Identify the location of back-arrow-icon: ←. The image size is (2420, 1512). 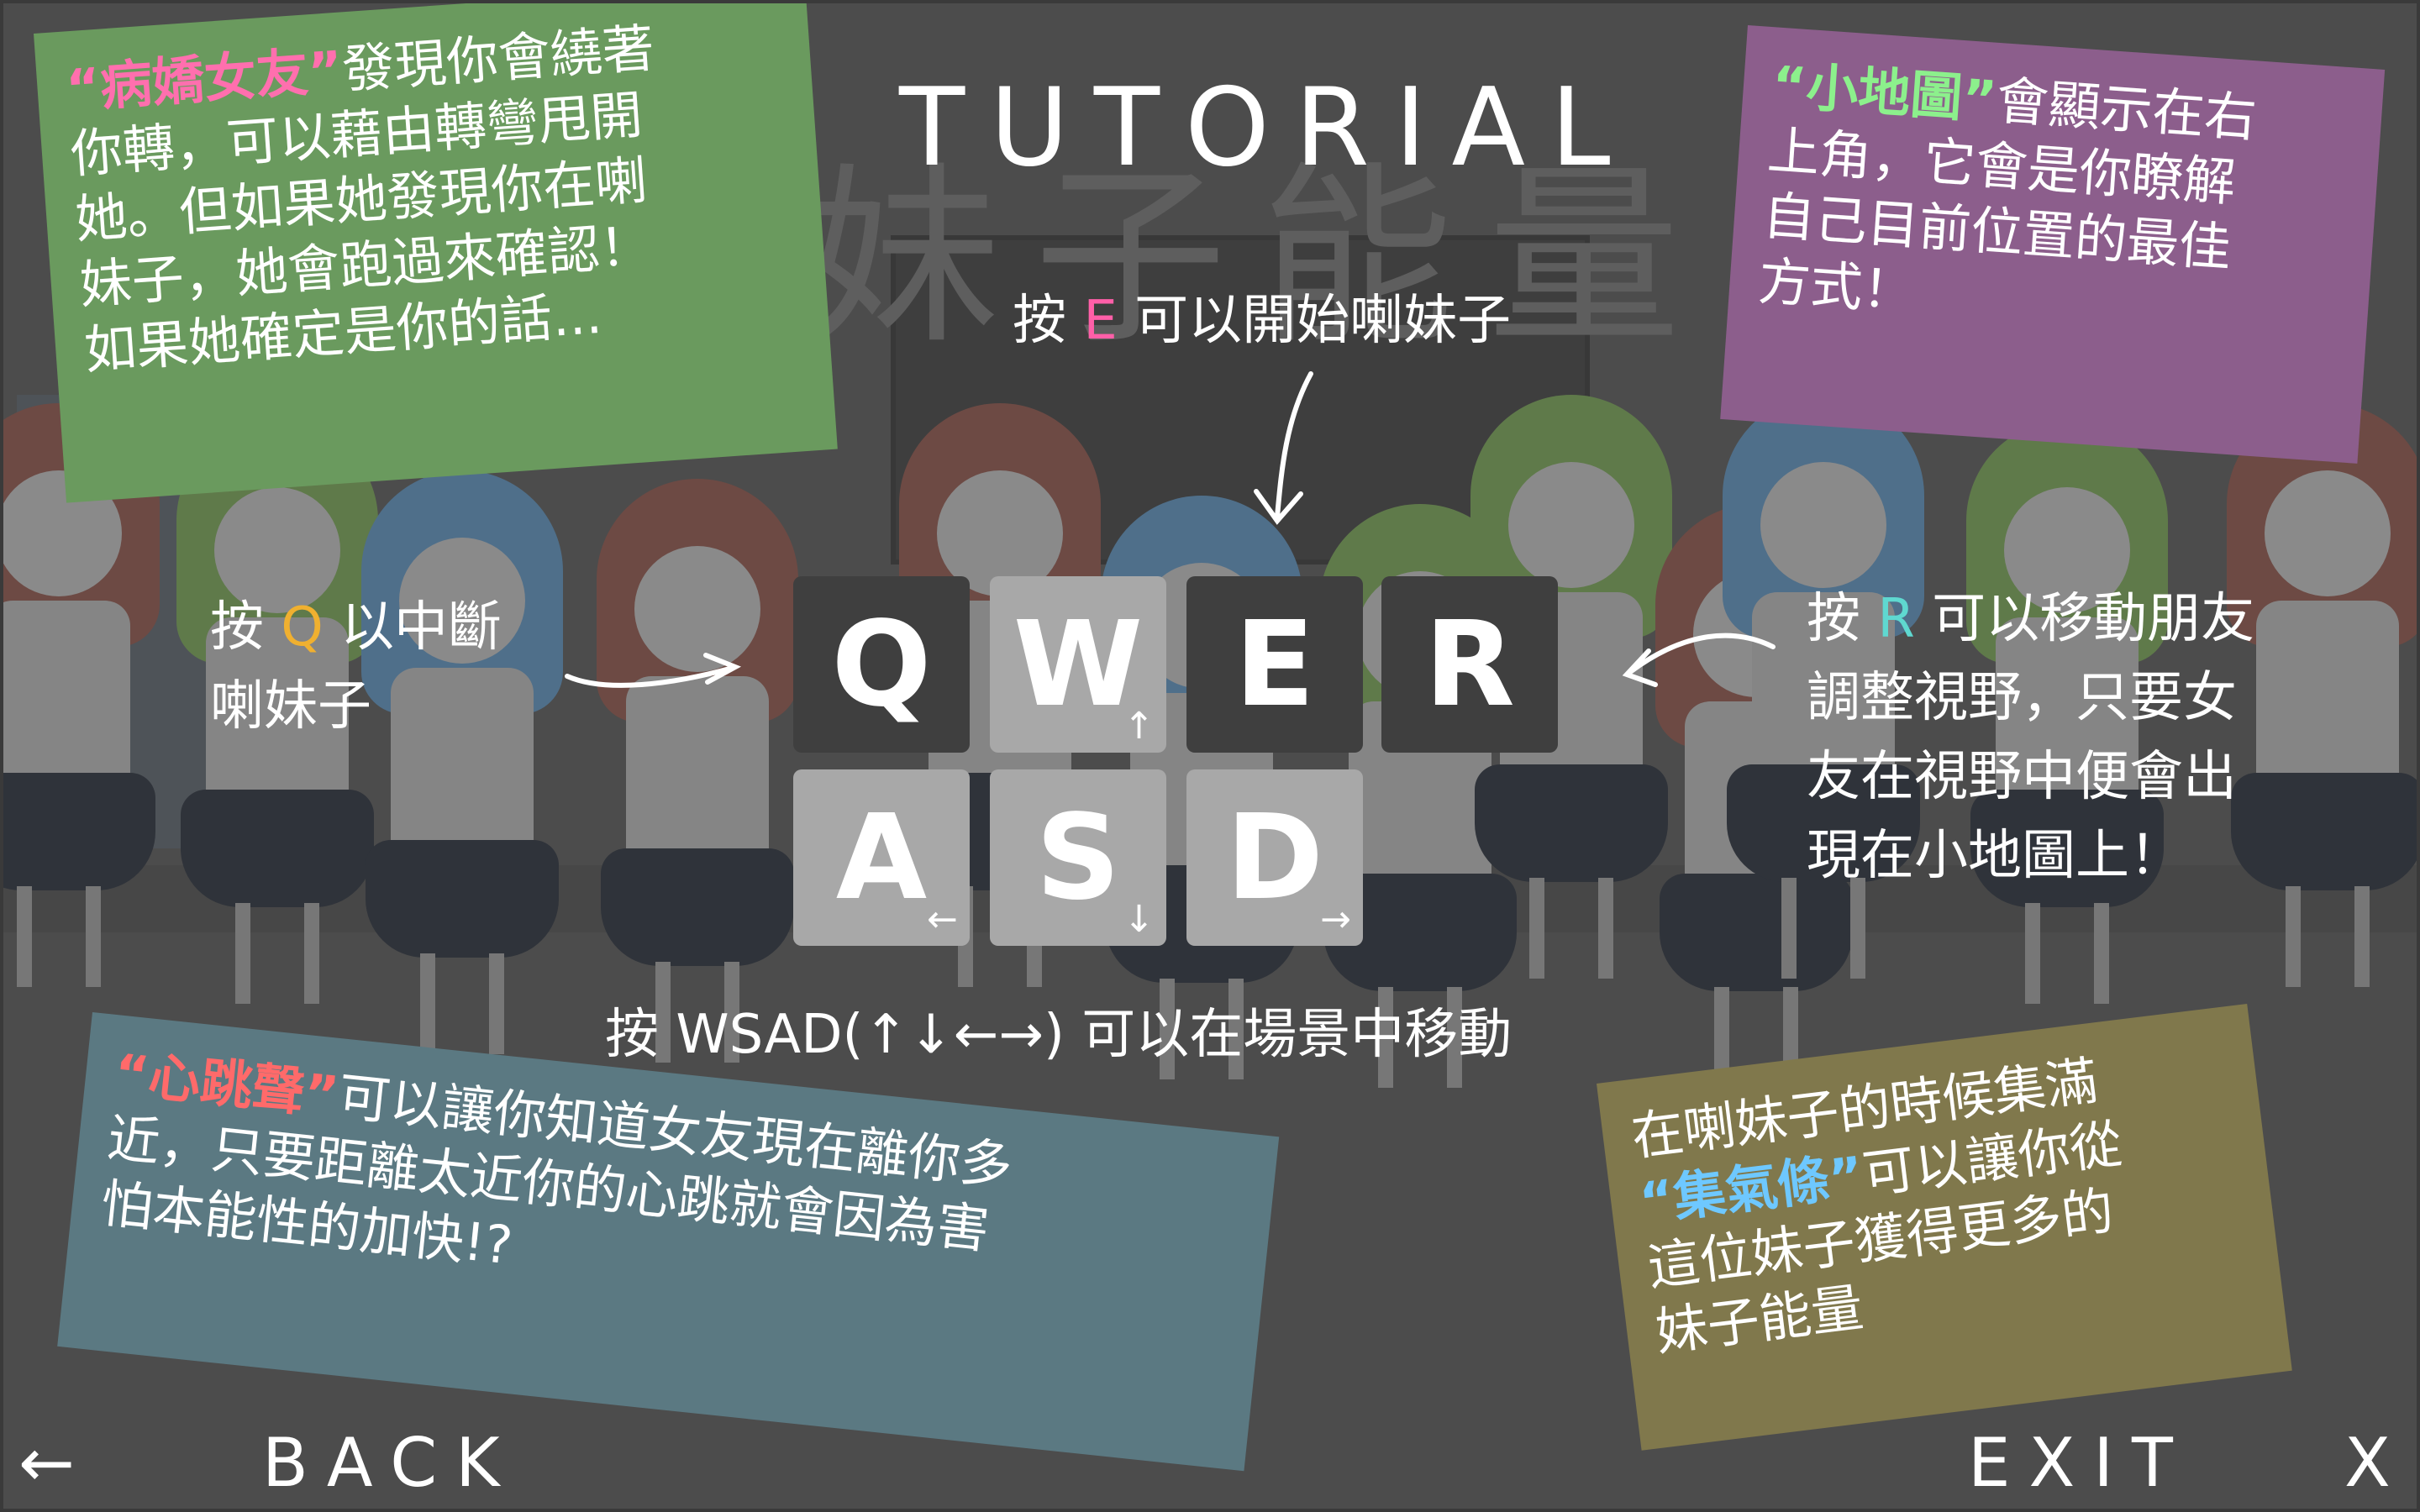
(55, 1463).